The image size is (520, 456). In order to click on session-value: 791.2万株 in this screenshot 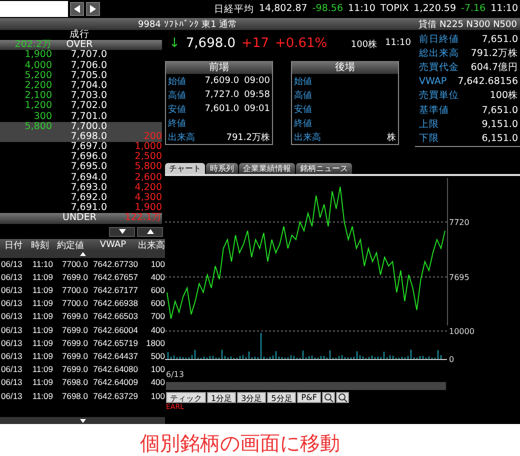, I will do `click(248, 138)`.